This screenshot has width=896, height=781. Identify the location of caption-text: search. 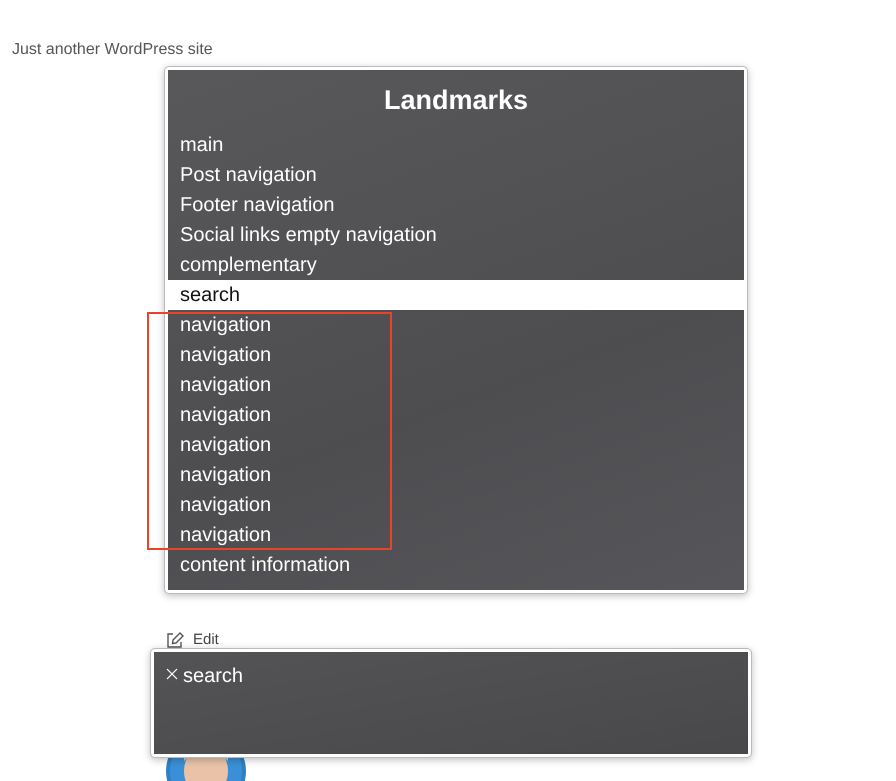
(213, 676).